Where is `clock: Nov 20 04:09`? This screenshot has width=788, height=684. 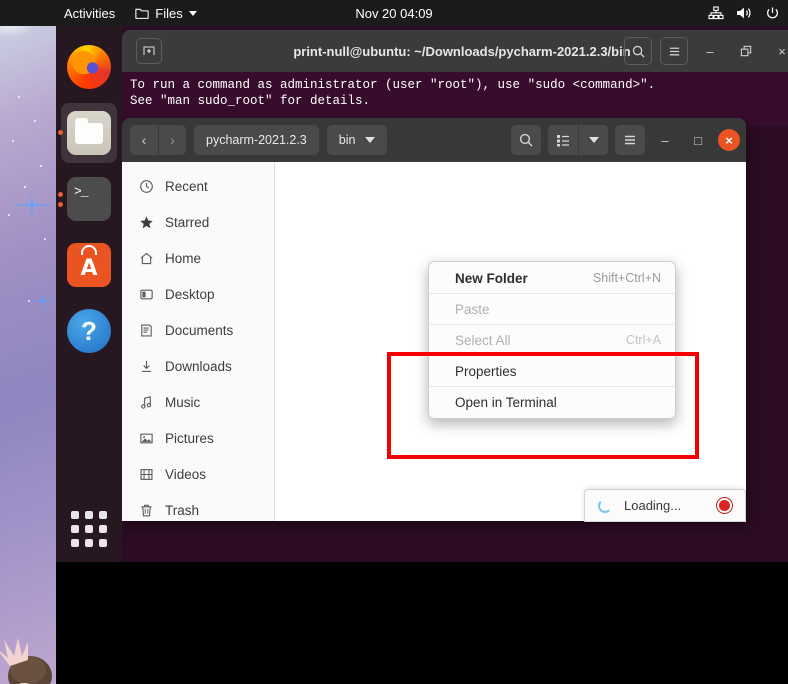 clock: Nov 20 04:09 is located at coordinates (394, 13).